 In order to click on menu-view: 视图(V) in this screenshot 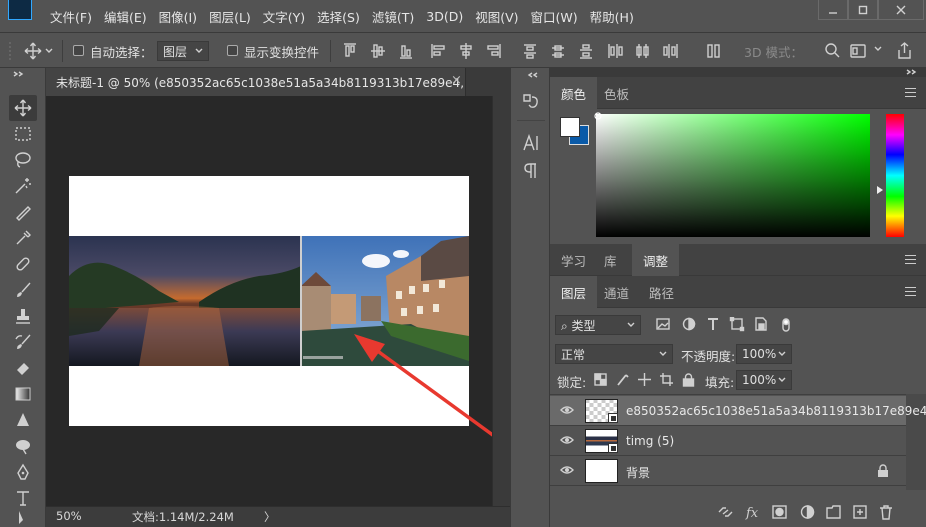, I will do `click(496, 16)`.